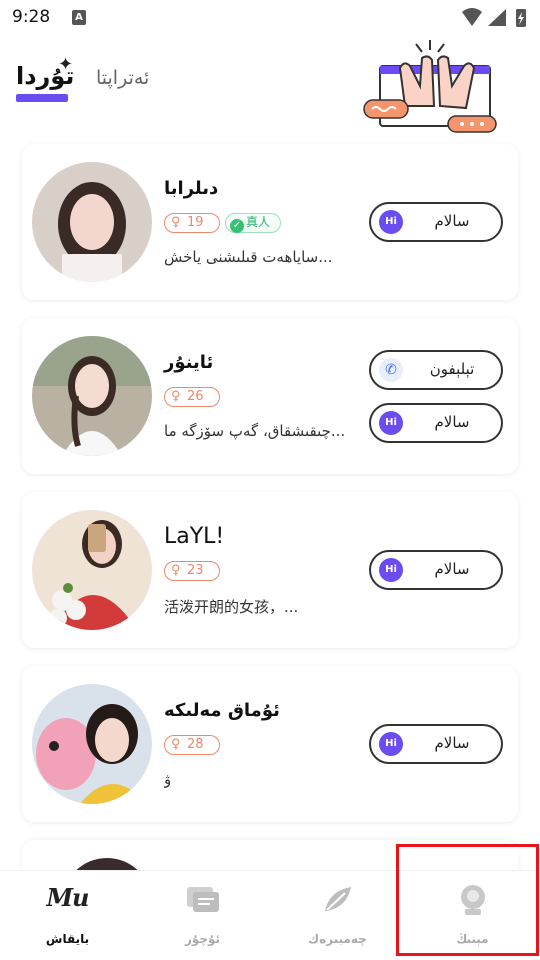 The image size is (540, 960). Describe the element at coordinates (79, 17) in the screenshot. I see `notification-icon: A` at that location.